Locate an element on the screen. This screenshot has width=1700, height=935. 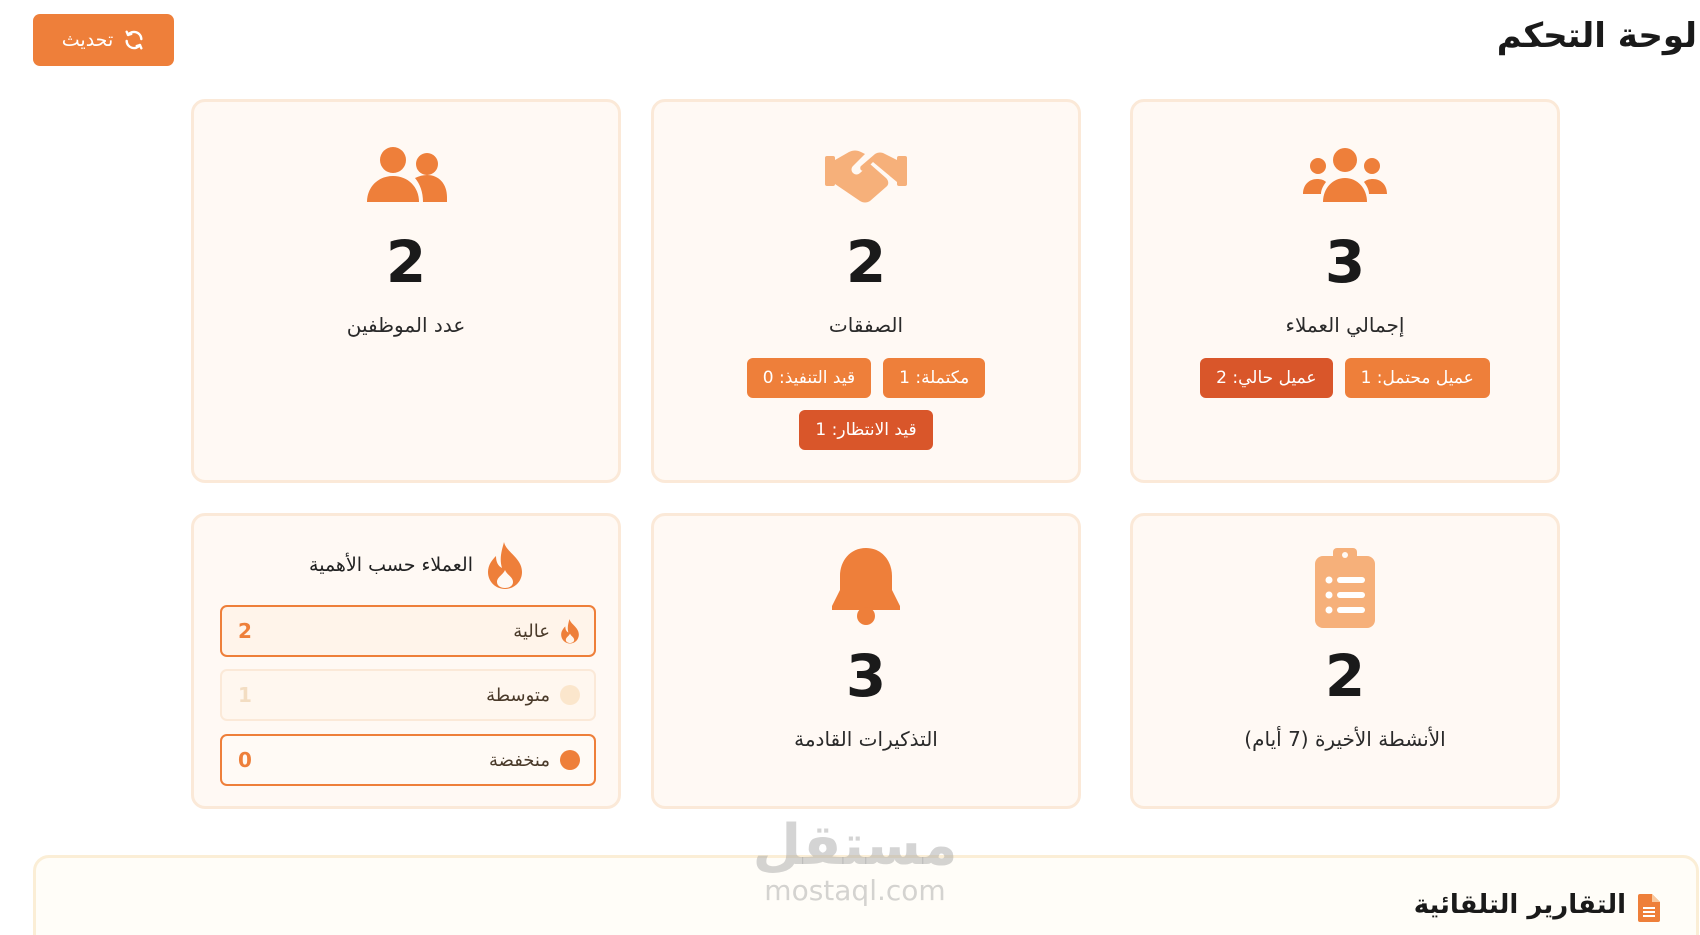
reminders-label: التذكيرات القادمة is located at coordinates (866, 739).